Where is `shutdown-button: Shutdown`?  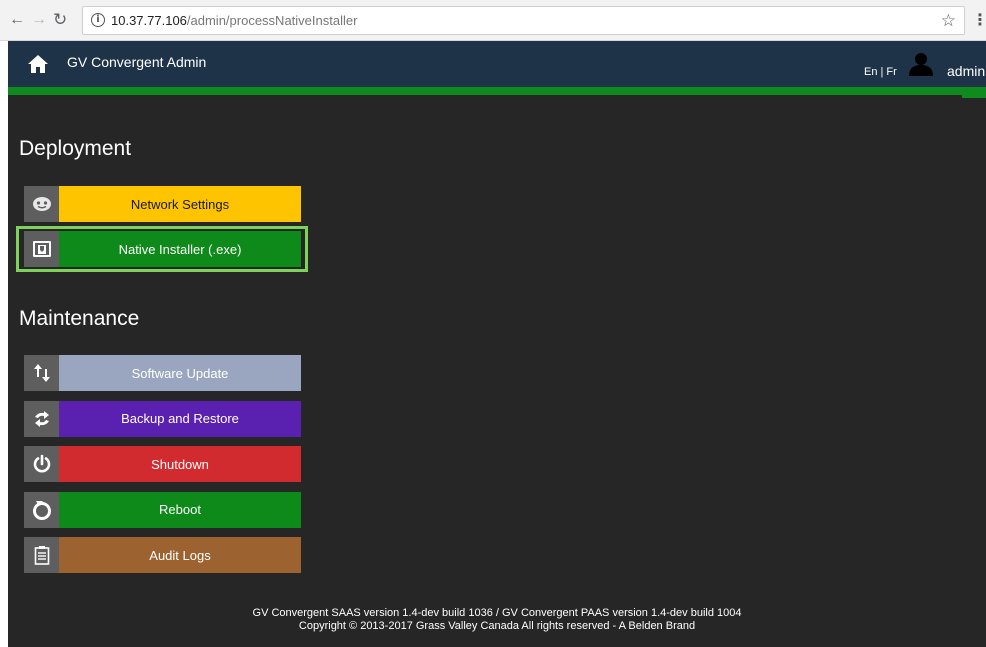 shutdown-button: Shutdown is located at coordinates (162, 464).